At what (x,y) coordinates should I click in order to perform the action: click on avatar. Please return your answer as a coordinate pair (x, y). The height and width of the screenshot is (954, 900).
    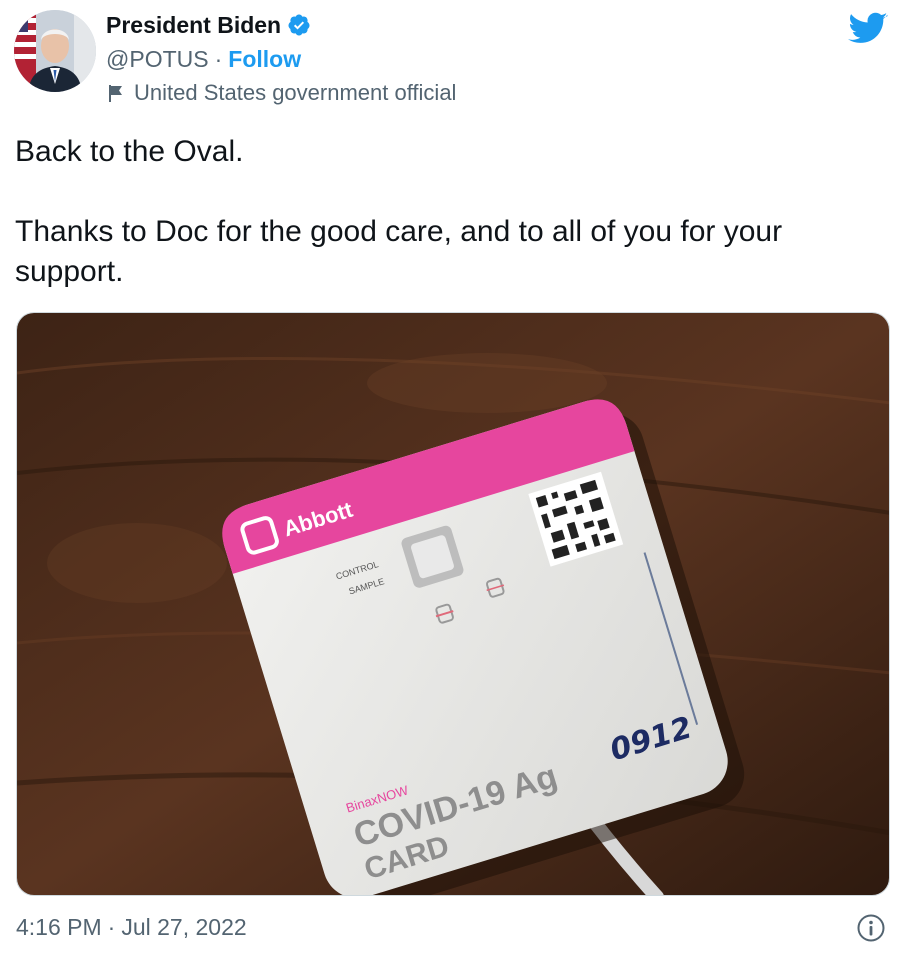
    Looking at the image, I should click on (55, 51).